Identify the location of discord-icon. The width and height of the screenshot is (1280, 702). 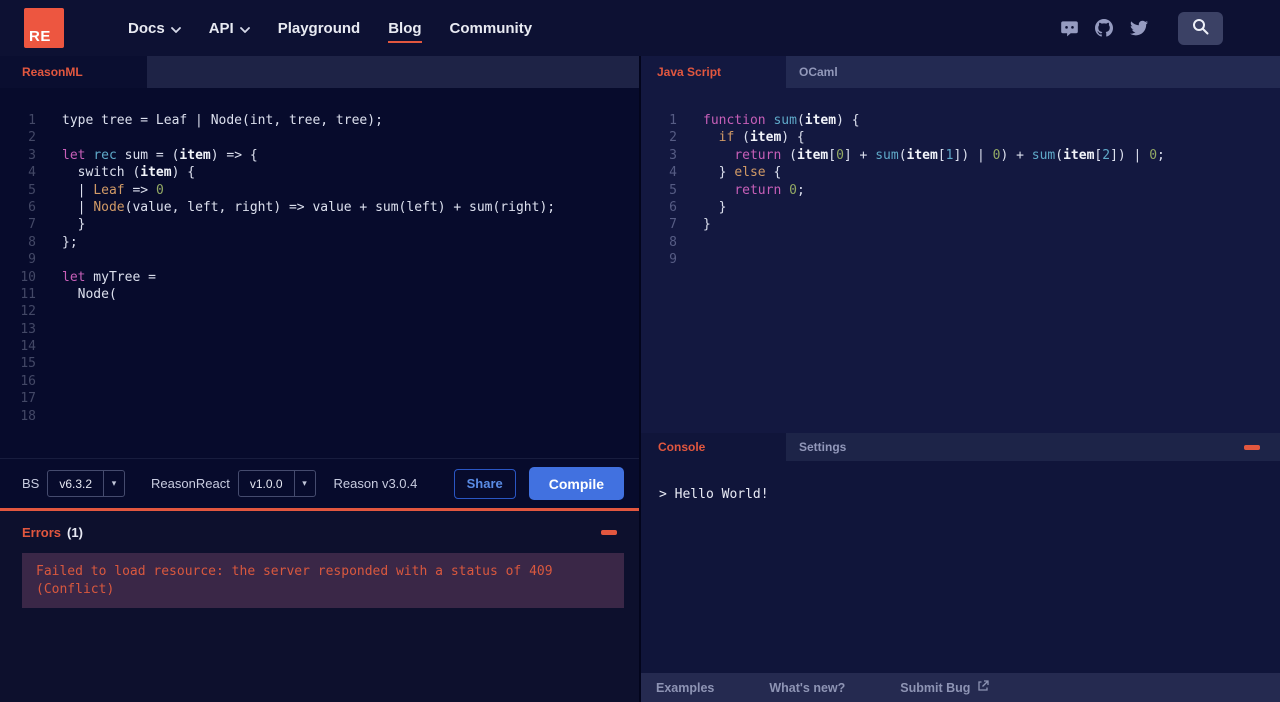
(1069, 28).